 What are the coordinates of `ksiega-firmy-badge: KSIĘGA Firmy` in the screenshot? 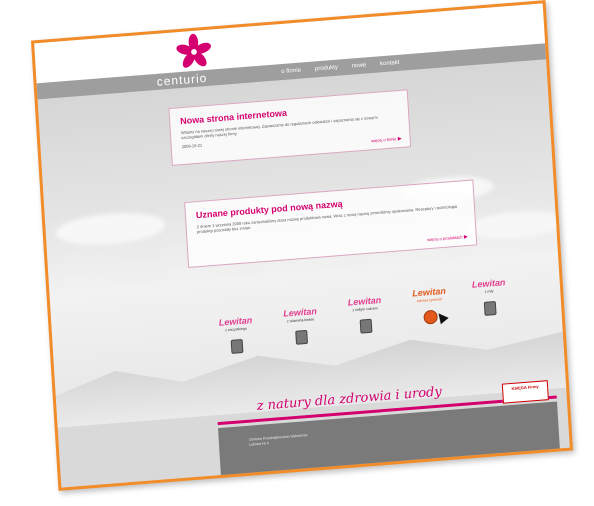 It's located at (525, 392).